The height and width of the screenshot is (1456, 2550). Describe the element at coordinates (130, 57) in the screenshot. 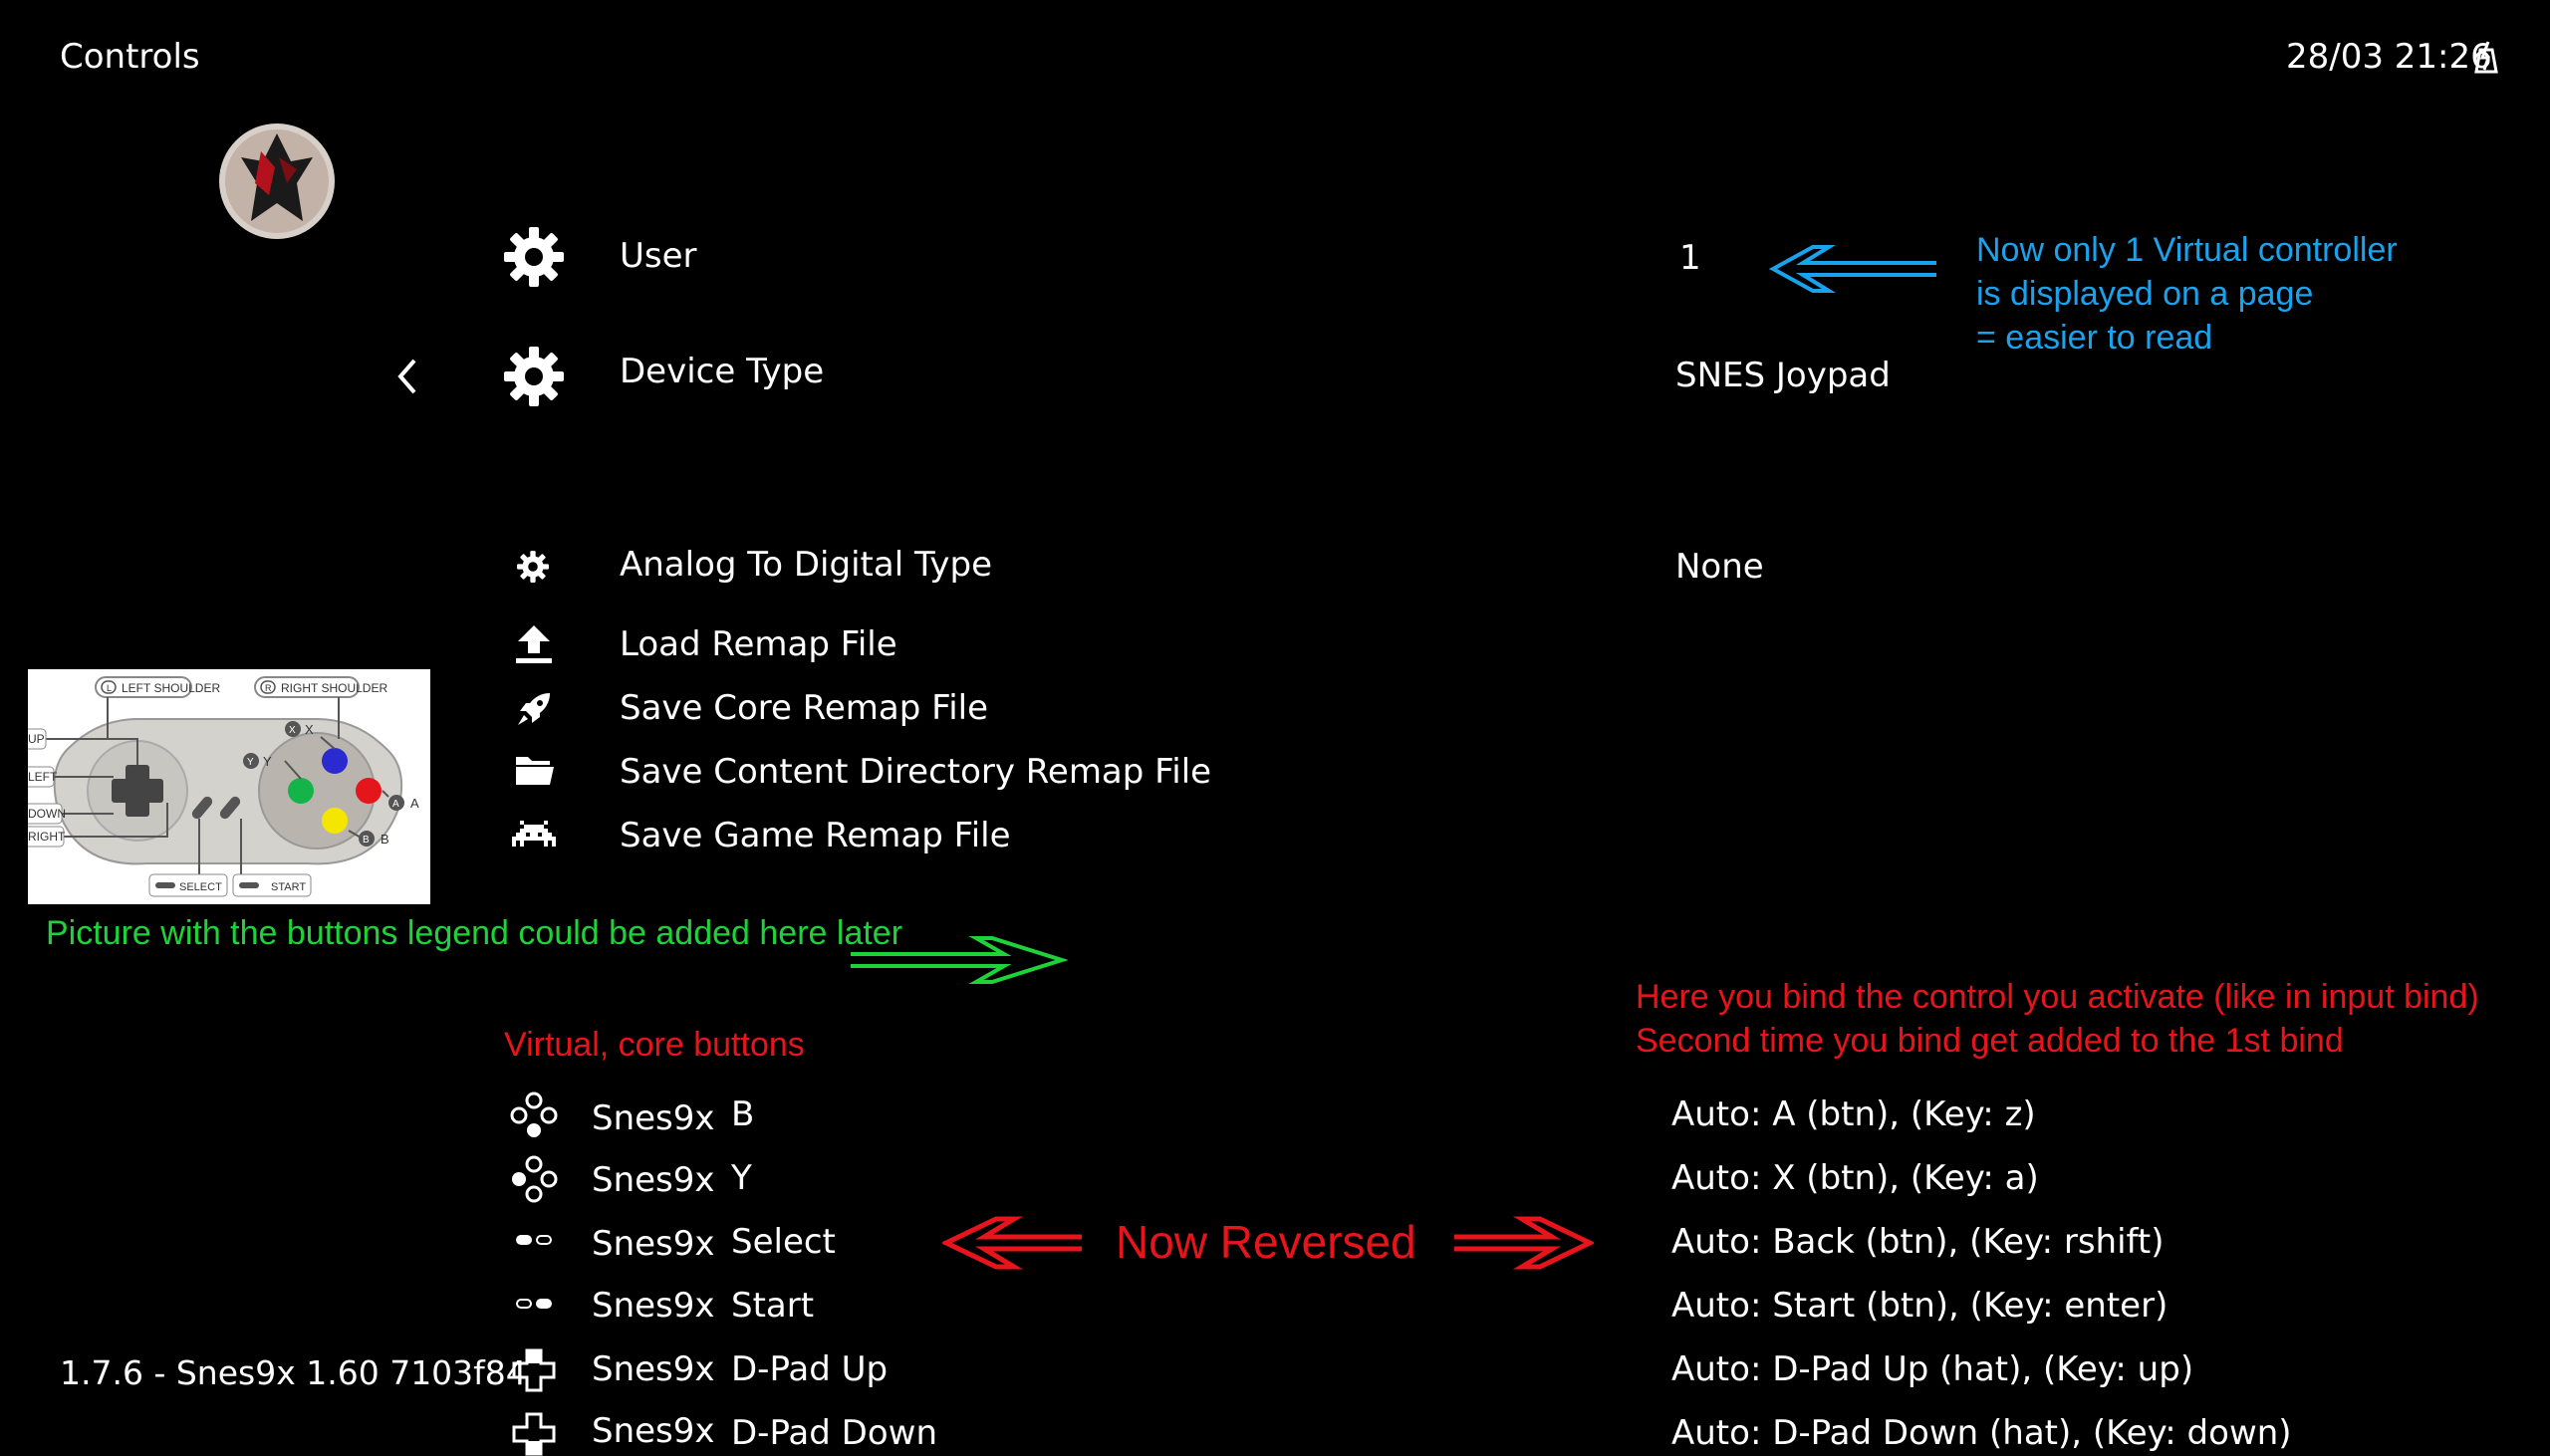

I see `page-title: Controls` at that location.